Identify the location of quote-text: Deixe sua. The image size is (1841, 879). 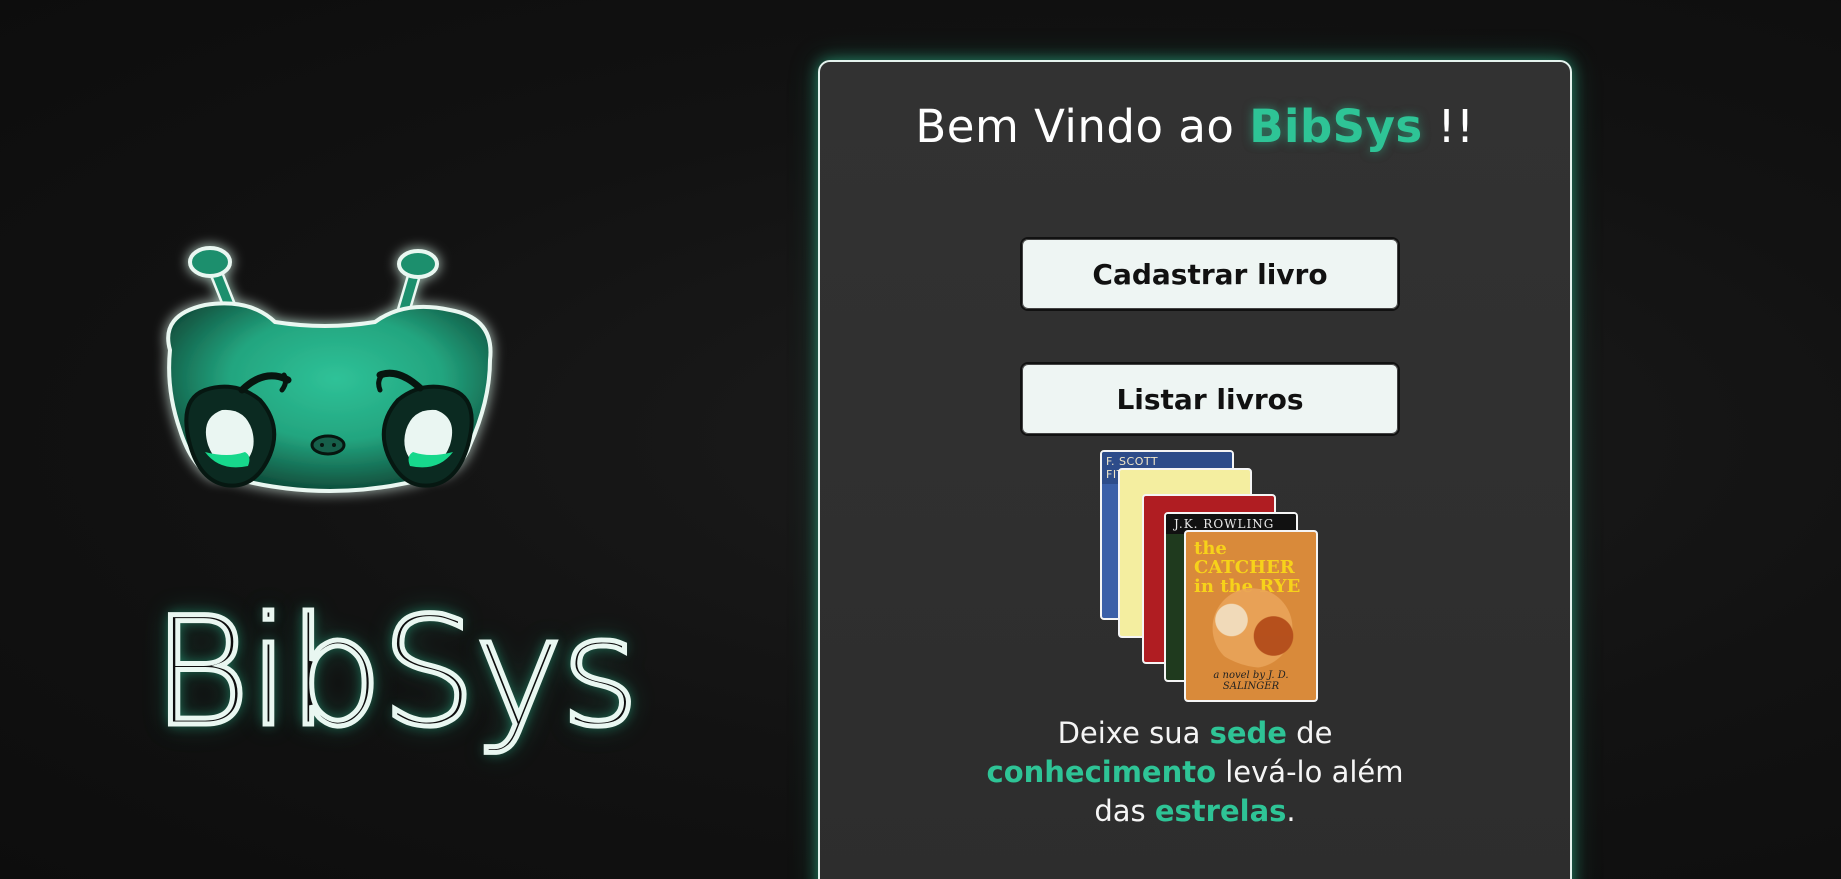
(1133, 733).